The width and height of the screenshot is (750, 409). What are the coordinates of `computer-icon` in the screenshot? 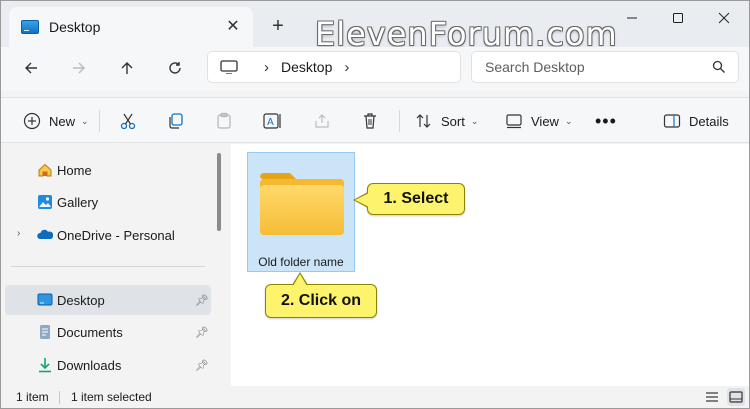 It's located at (229, 67).